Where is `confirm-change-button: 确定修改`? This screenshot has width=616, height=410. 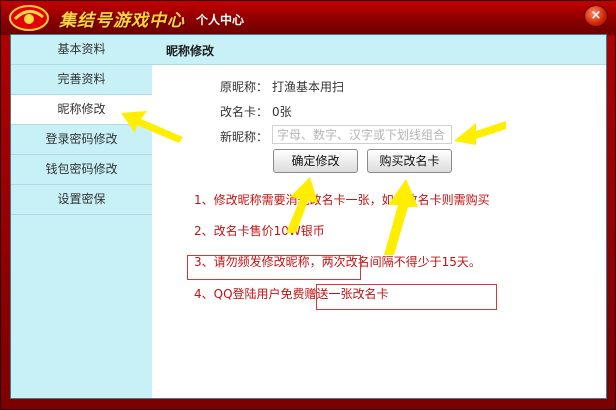 confirm-change-button: 确定修改 is located at coordinates (315, 161).